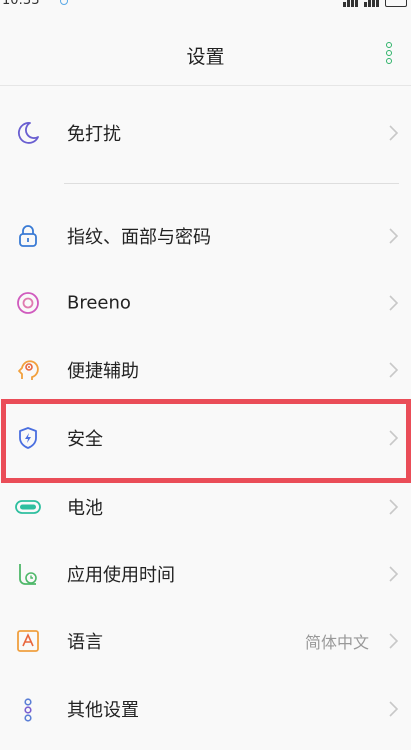  Describe the element at coordinates (99, 303) in the screenshot. I see `menu-item-label: Breeno` at that location.